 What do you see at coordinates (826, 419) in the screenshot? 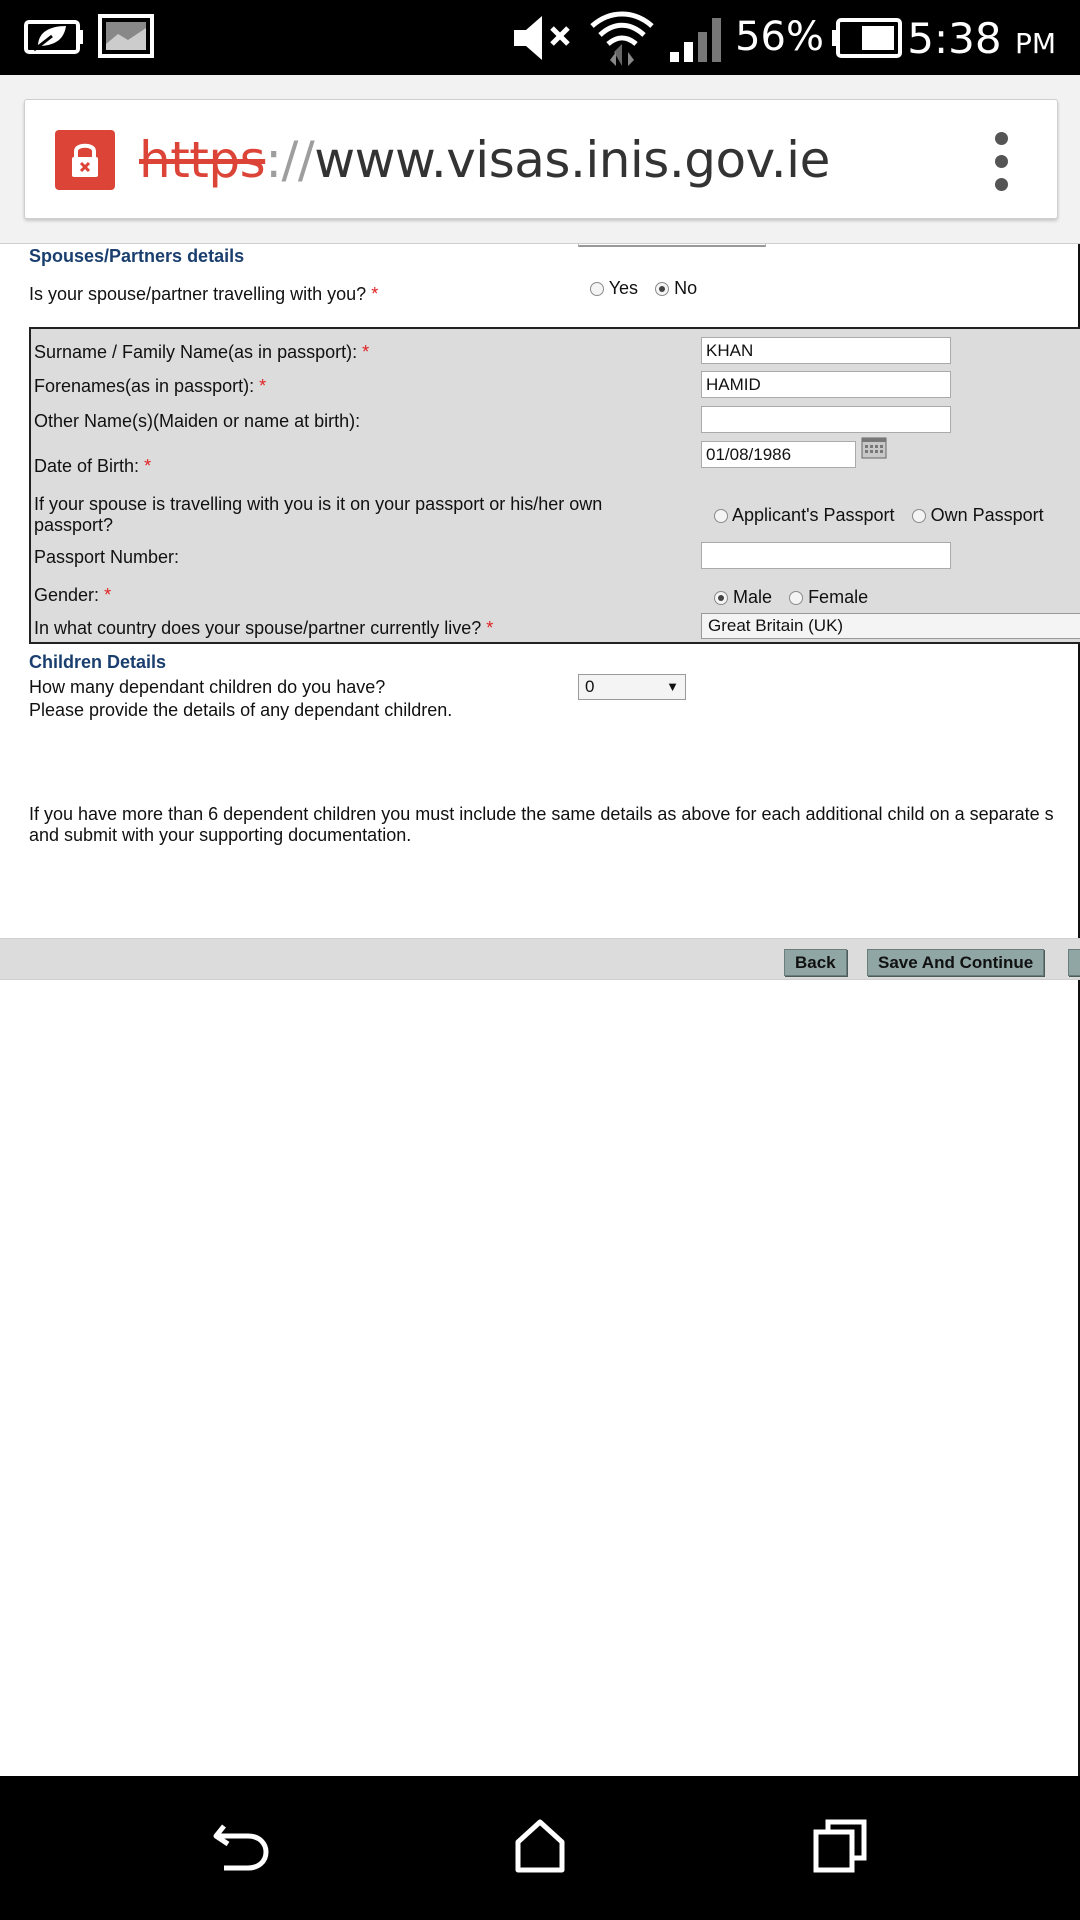
I see `other-names-input` at bounding box center [826, 419].